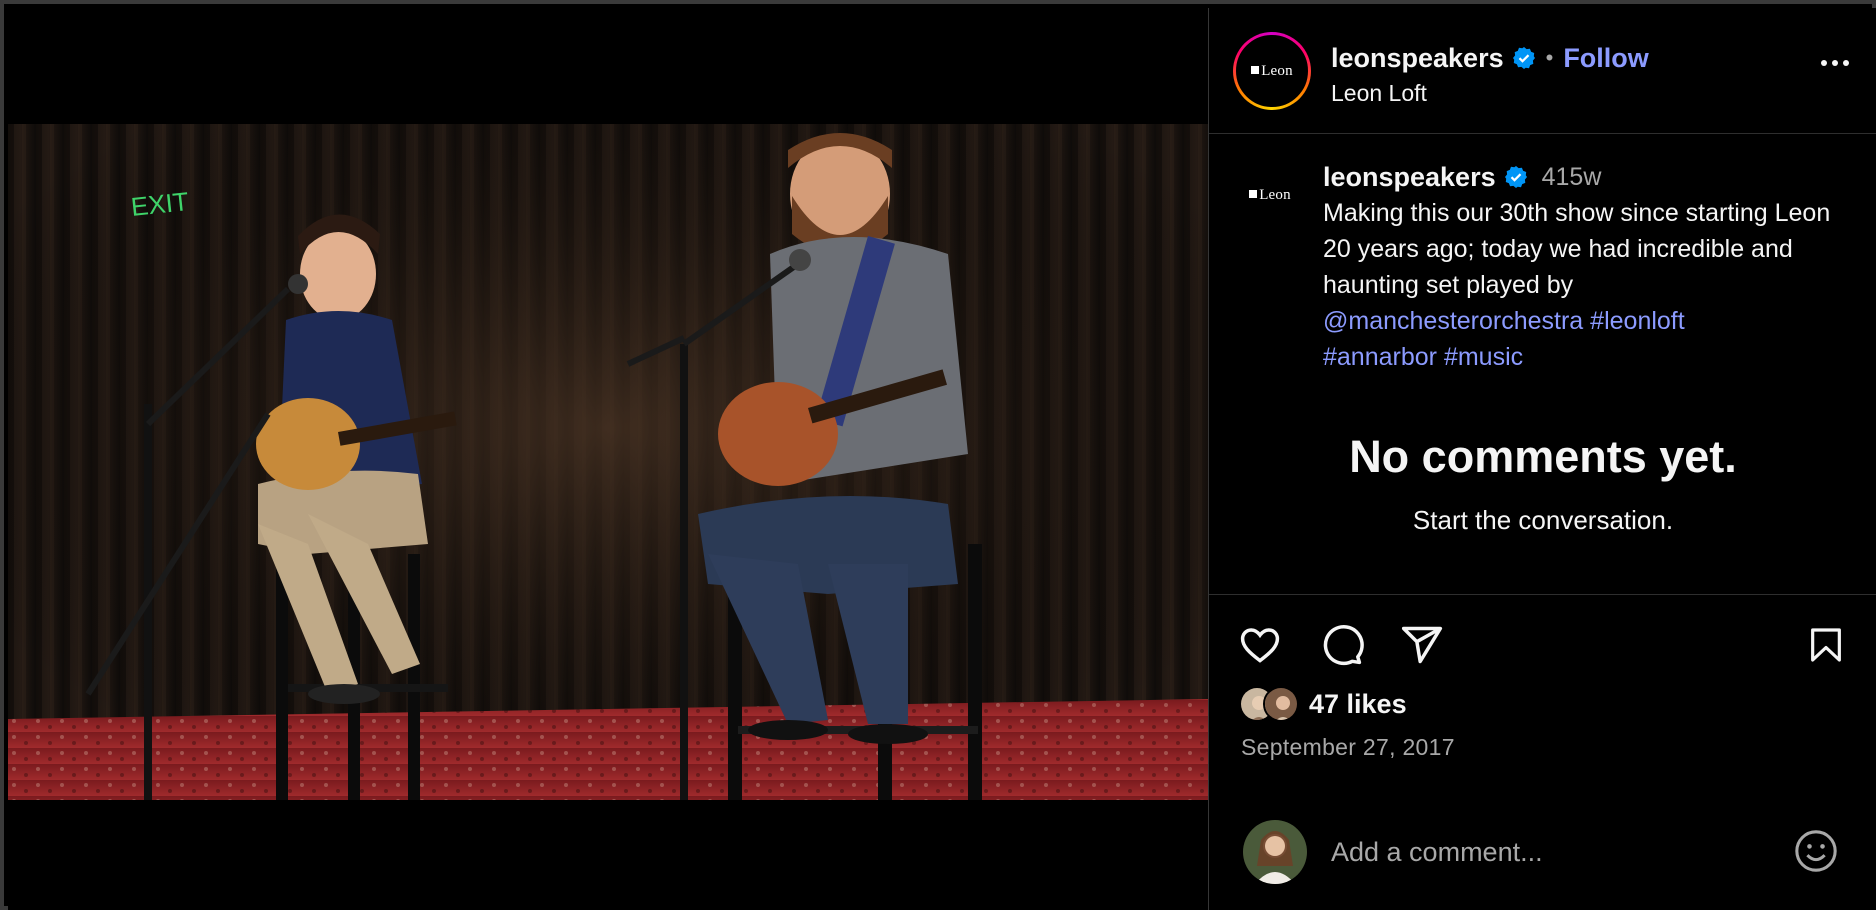 The width and height of the screenshot is (1876, 910). I want to click on likes-count: 47 likes, so click(1358, 704).